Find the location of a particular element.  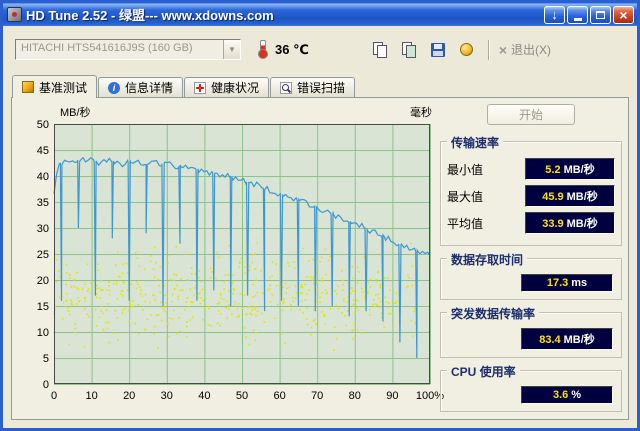

start-button: 开始 is located at coordinates (531, 114).